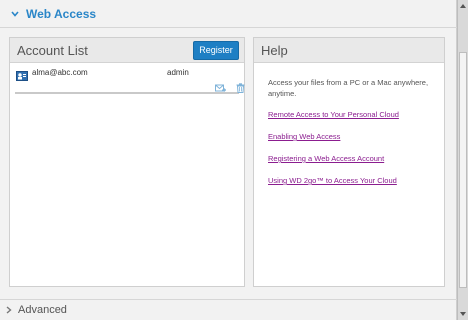  I want to click on trash-icon, so click(240, 89).